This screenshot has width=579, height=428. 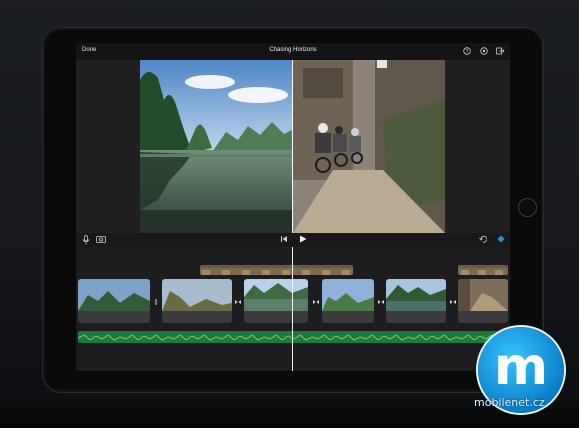 I want to click on watermark-letter: m, so click(x=521, y=367).